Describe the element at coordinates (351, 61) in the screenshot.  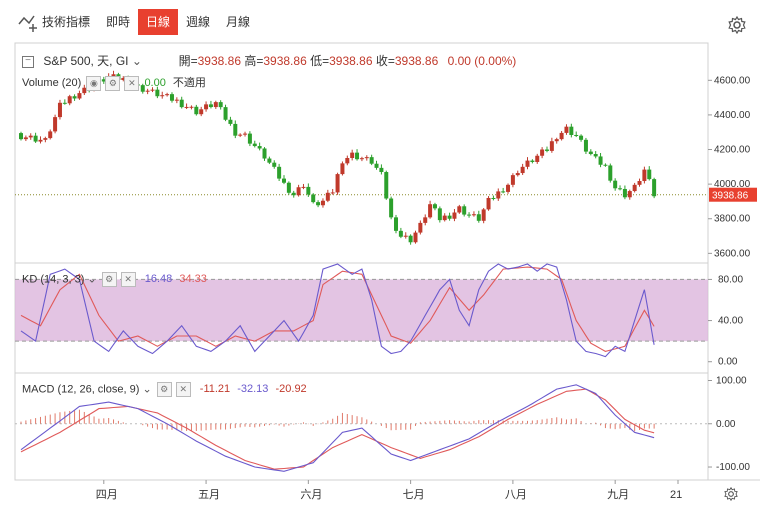
I see `low-value: 3938.86` at that location.